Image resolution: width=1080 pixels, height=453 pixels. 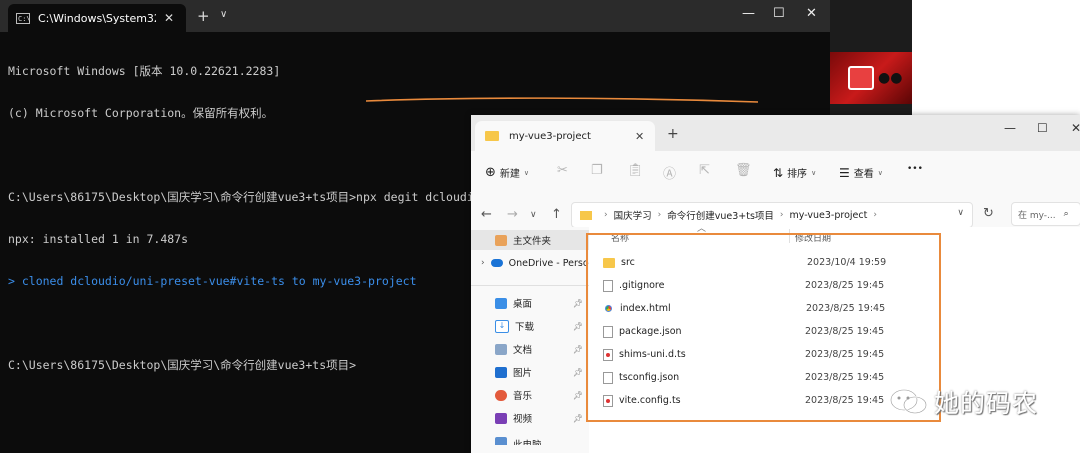 I want to click on share-icon: ⇱, so click(x=704, y=170).